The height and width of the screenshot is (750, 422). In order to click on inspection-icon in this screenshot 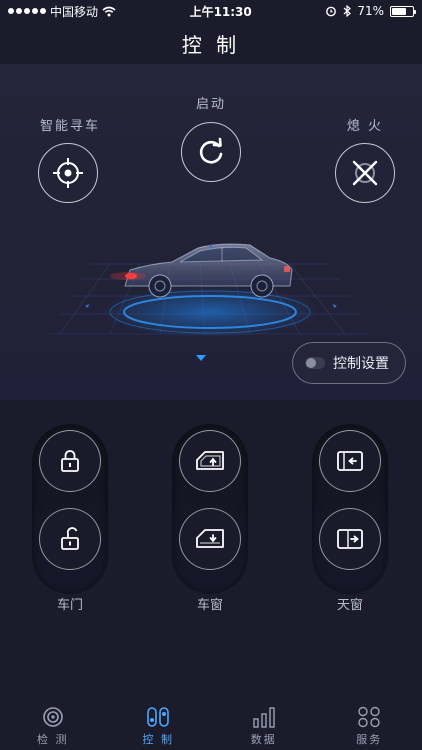, I will do `click(52, 716)`.